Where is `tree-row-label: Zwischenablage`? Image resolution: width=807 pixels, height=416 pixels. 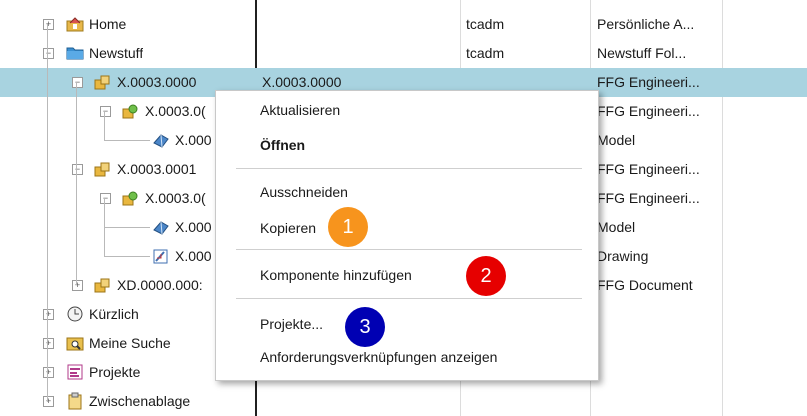 tree-row-label: Zwischenablage is located at coordinates (140, 401).